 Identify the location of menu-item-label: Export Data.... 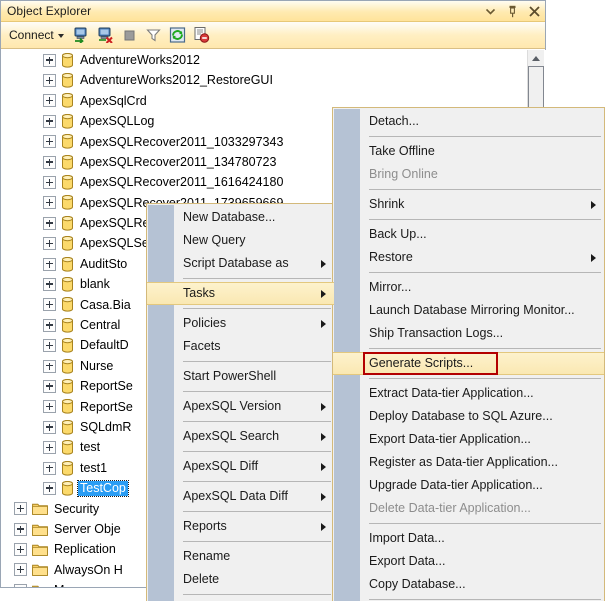
(407, 561).